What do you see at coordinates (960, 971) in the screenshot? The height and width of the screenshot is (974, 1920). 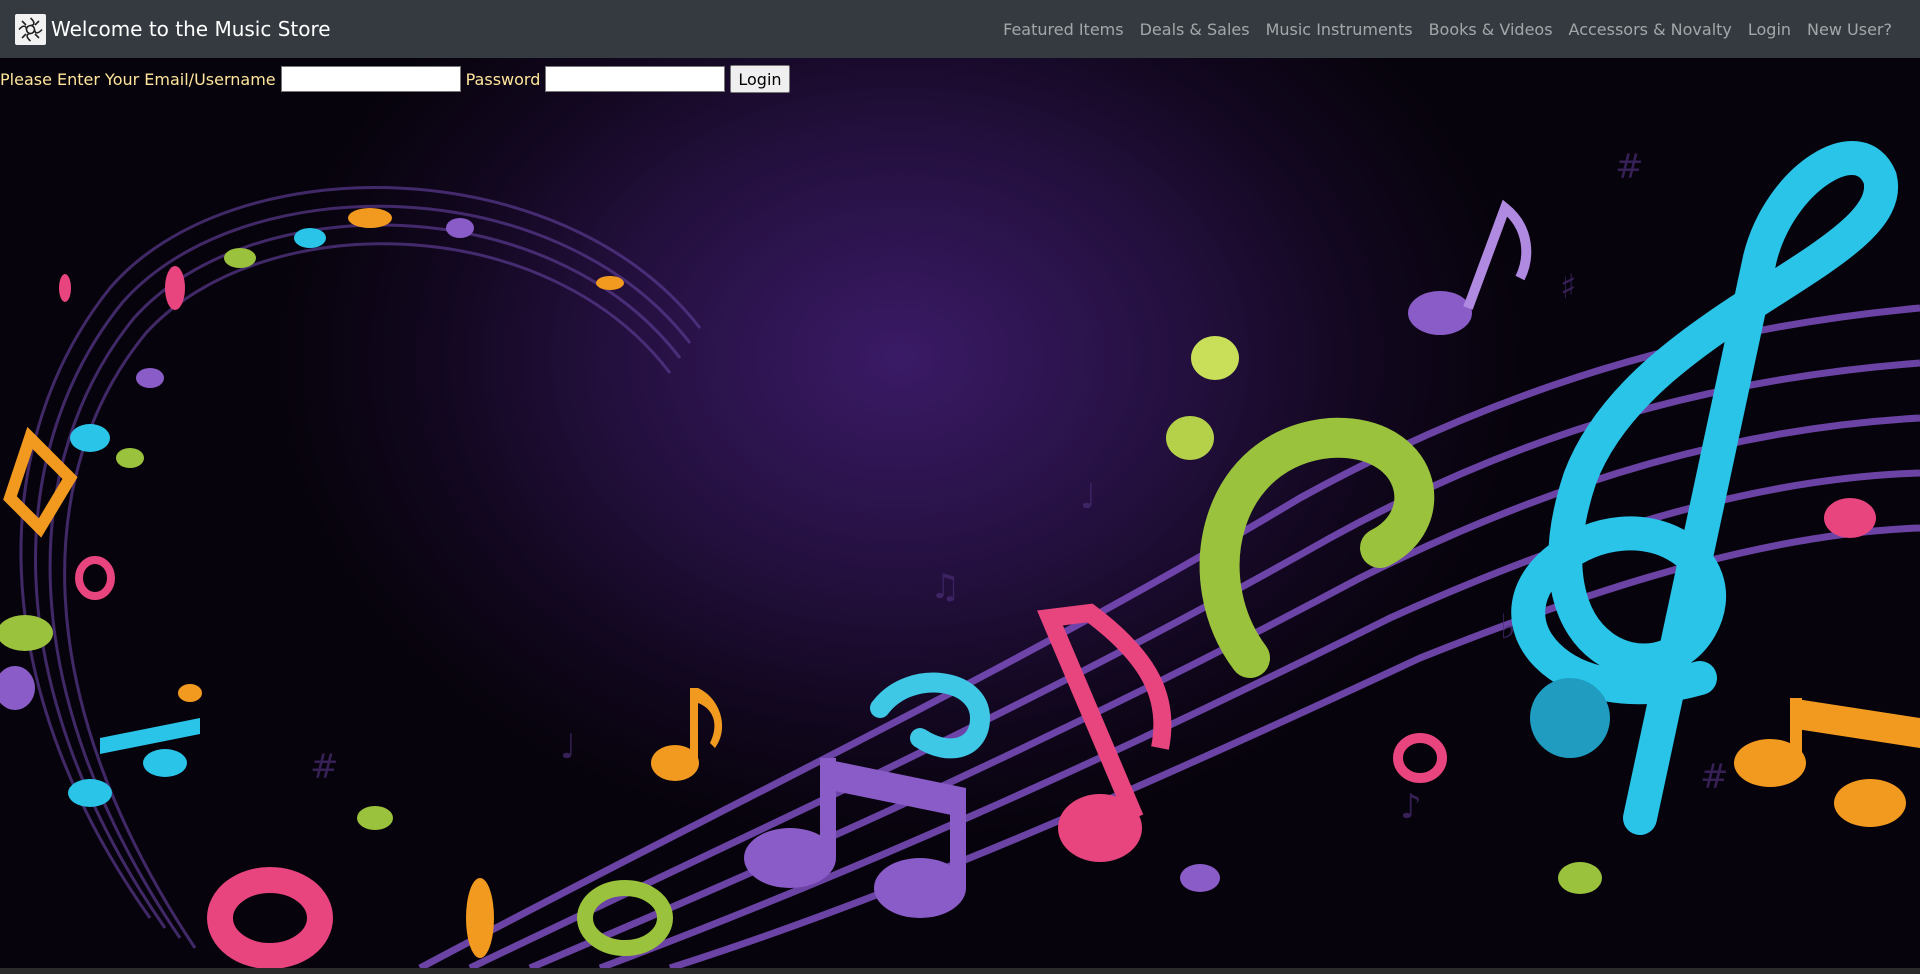 I see `bottom-scrollbar-strip` at bounding box center [960, 971].